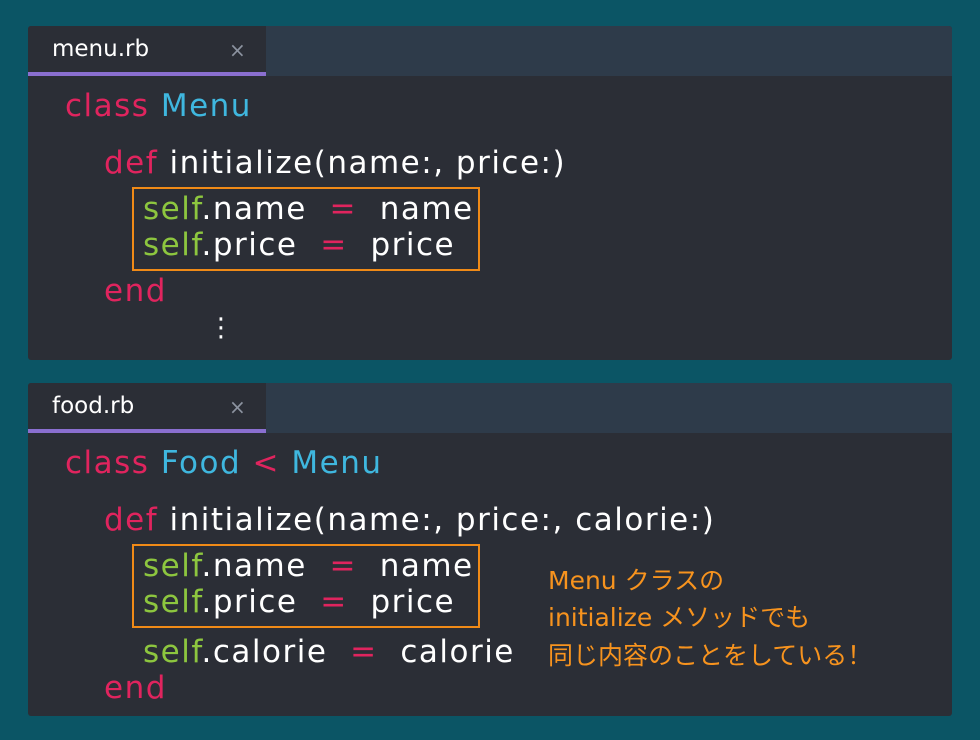 The width and height of the screenshot is (980, 740). Describe the element at coordinates (93, 406) in the screenshot. I see `tab-filename: food.rb` at that location.